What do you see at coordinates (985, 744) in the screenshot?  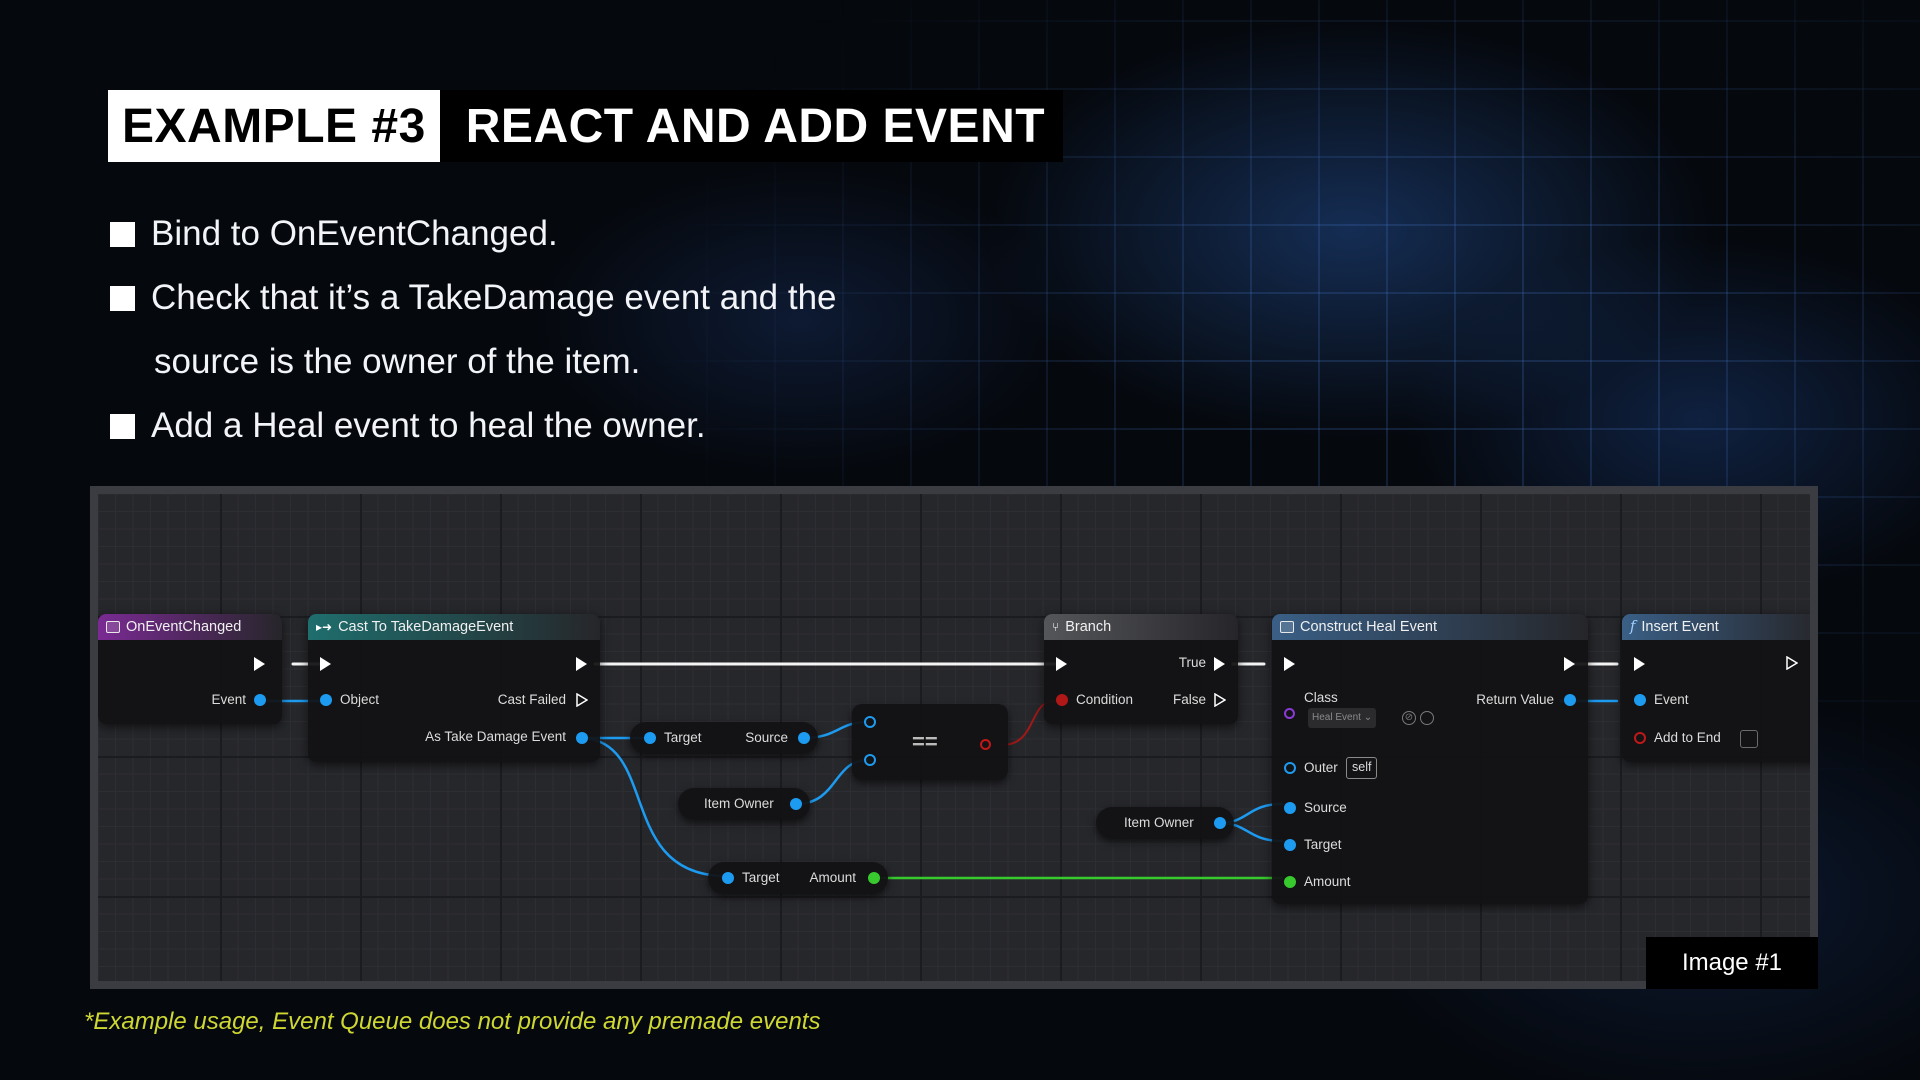 I see `bool-out-pin` at bounding box center [985, 744].